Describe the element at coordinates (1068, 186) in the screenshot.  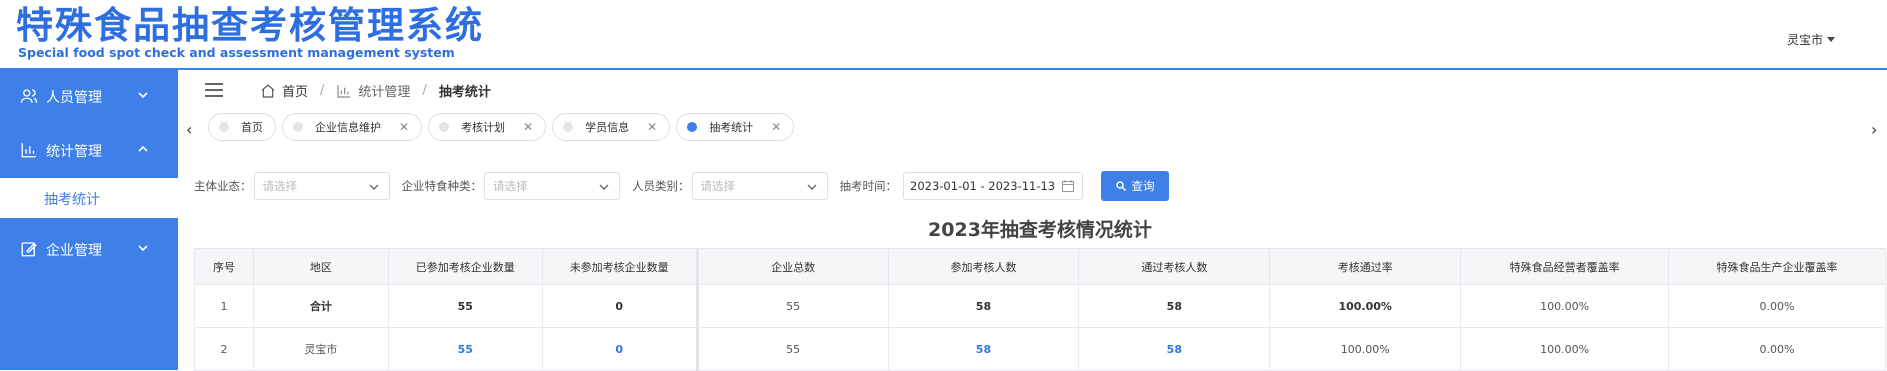
I see `calendar-icon` at that location.